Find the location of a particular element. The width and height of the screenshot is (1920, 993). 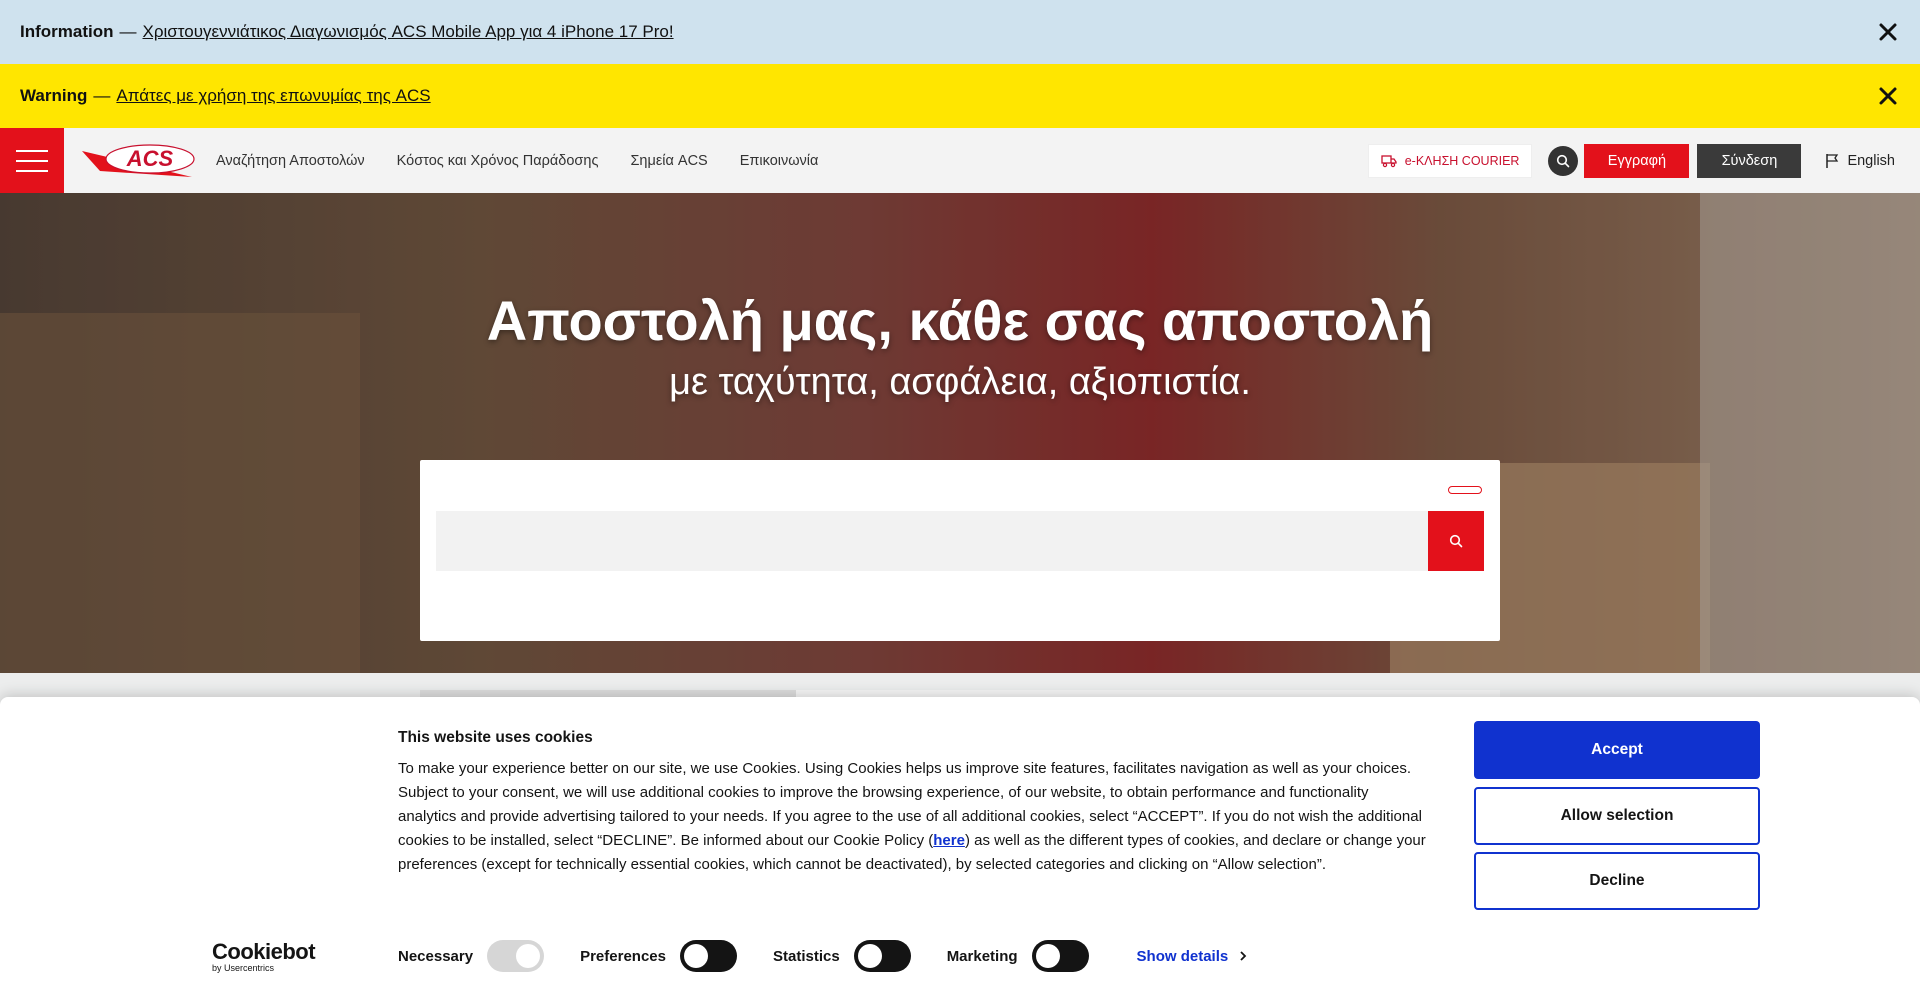

warning-banner-kind: Warning is located at coordinates (54, 95).